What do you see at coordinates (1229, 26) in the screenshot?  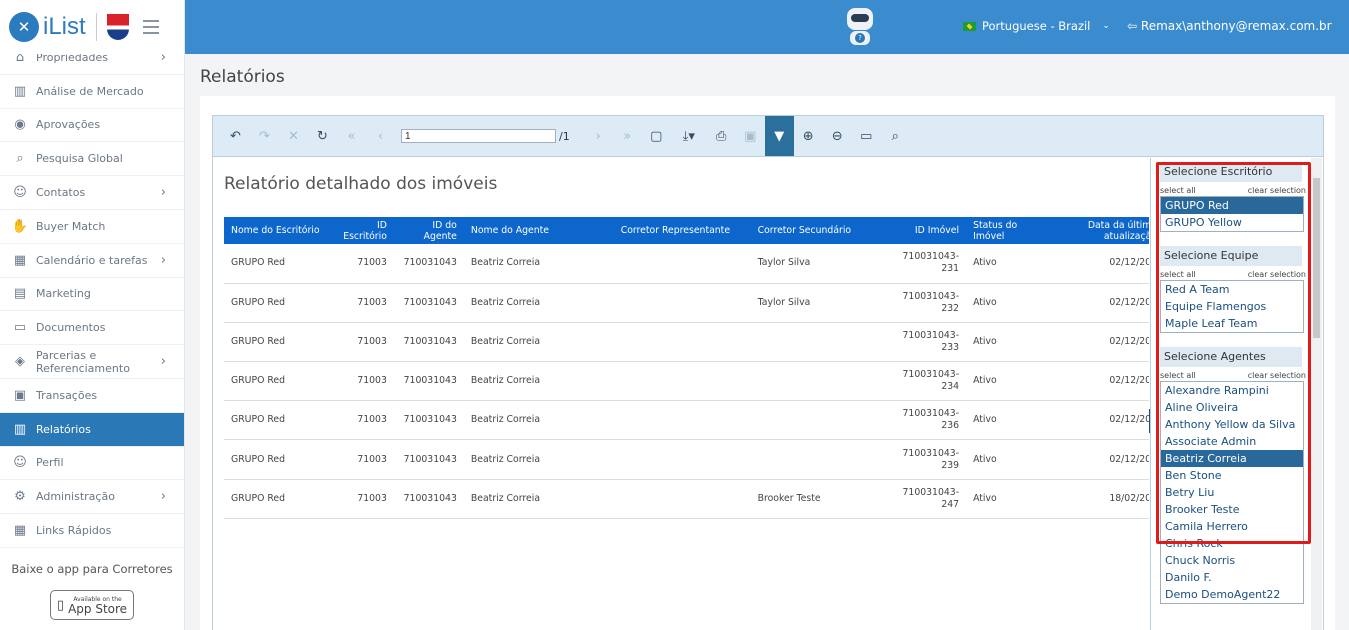 I see `user-account: ⇦ Remax\anthony@remax.com.br` at bounding box center [1229, 26].